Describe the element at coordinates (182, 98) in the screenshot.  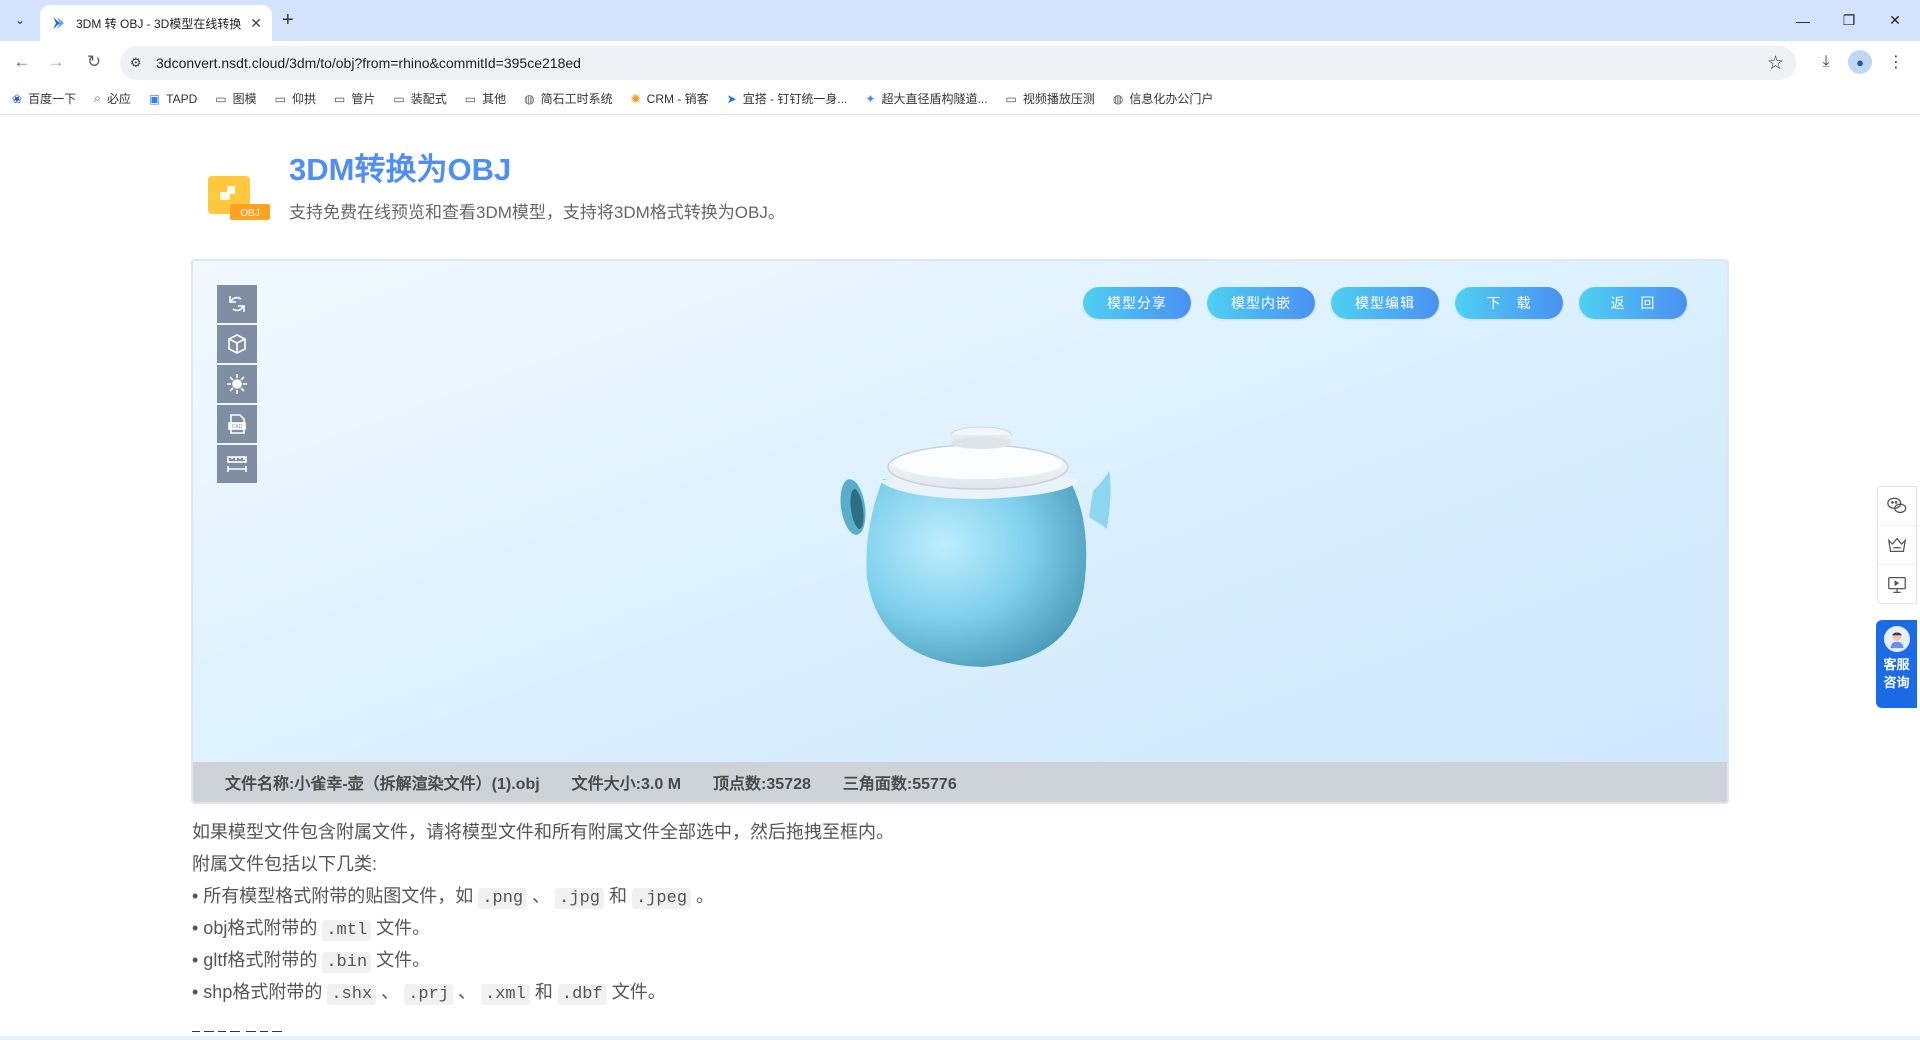
I see `bookmark-label: TAPD` at that location.